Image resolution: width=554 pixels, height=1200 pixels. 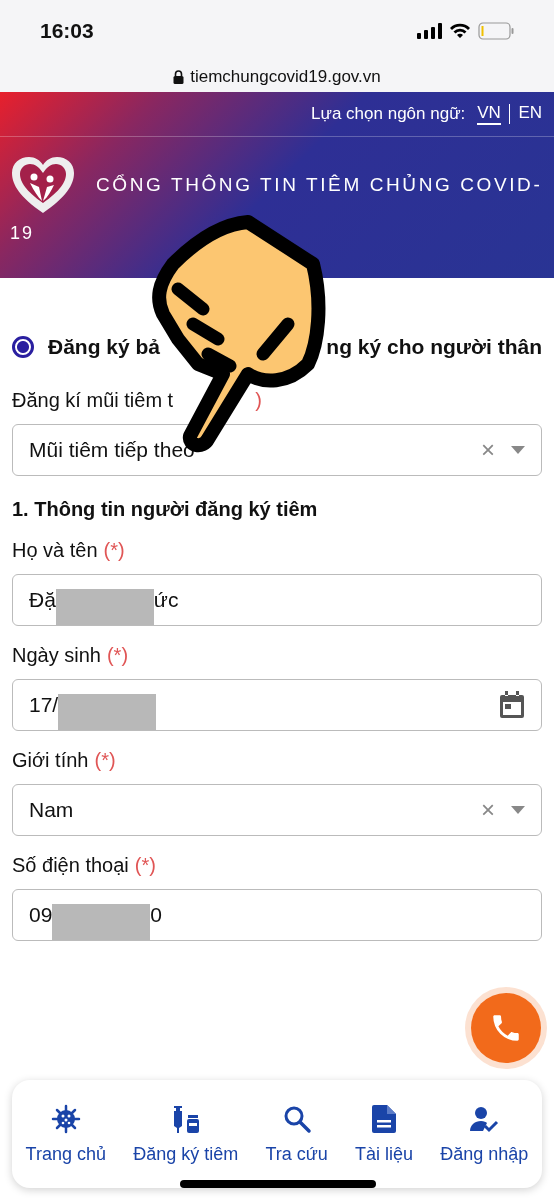 What do you see at coordinates (67, 31) in the screenshot?
I see `status-time: 16:03` at bounding box center [67, 31].